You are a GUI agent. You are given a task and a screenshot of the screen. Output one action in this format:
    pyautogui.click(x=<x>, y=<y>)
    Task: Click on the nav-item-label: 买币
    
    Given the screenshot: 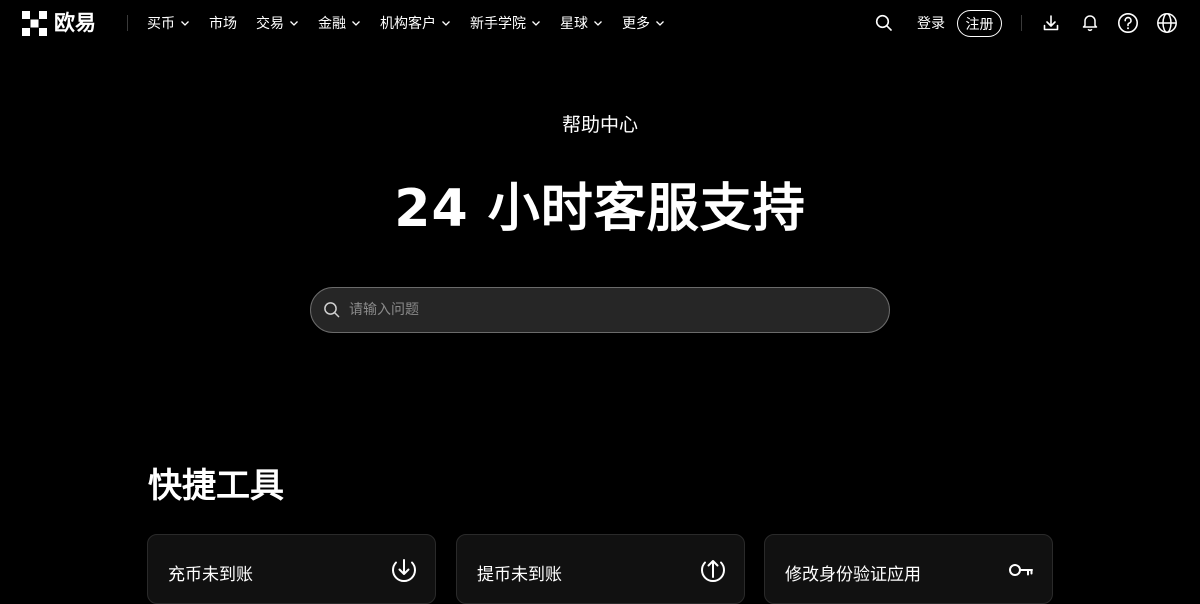 What is the action you would take?
    pyautogui.click(x=161, y=24)
    